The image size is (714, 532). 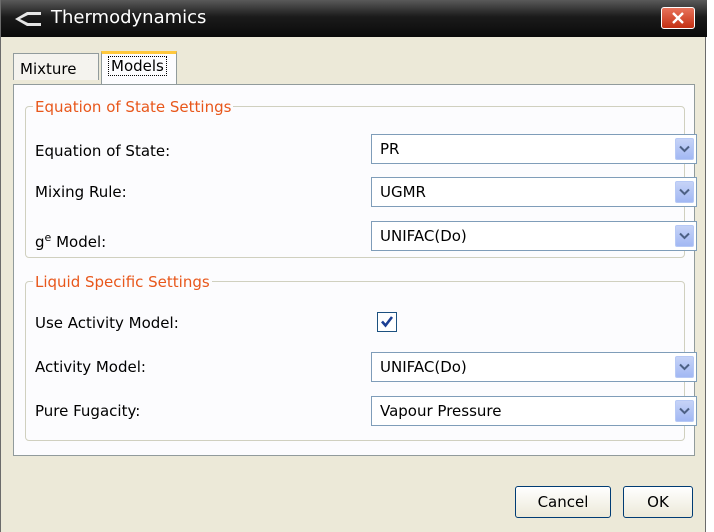 What do you see at coordinates (403, 192) in the screenshot?
I see `mixing-rule-value: UGMR` at bounding box center [403, 192].